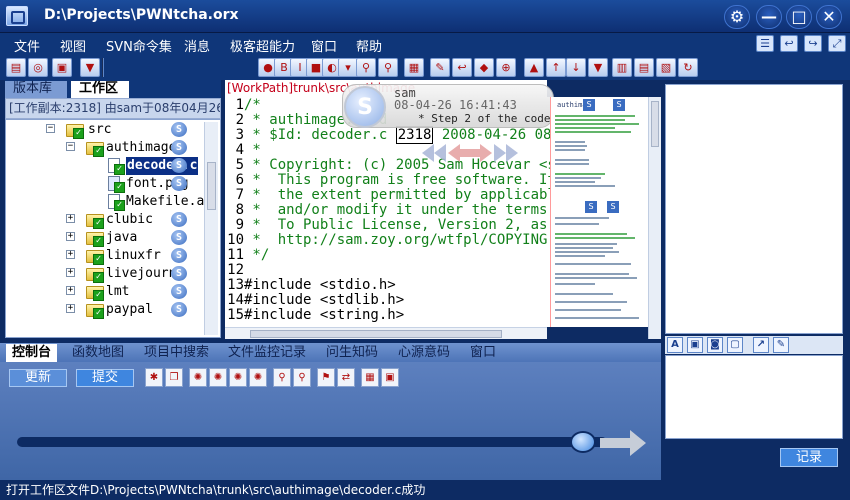 The height and width of the screenshot is (500, 850). I want to click on upload-icon: ▲, so click(534, 67).